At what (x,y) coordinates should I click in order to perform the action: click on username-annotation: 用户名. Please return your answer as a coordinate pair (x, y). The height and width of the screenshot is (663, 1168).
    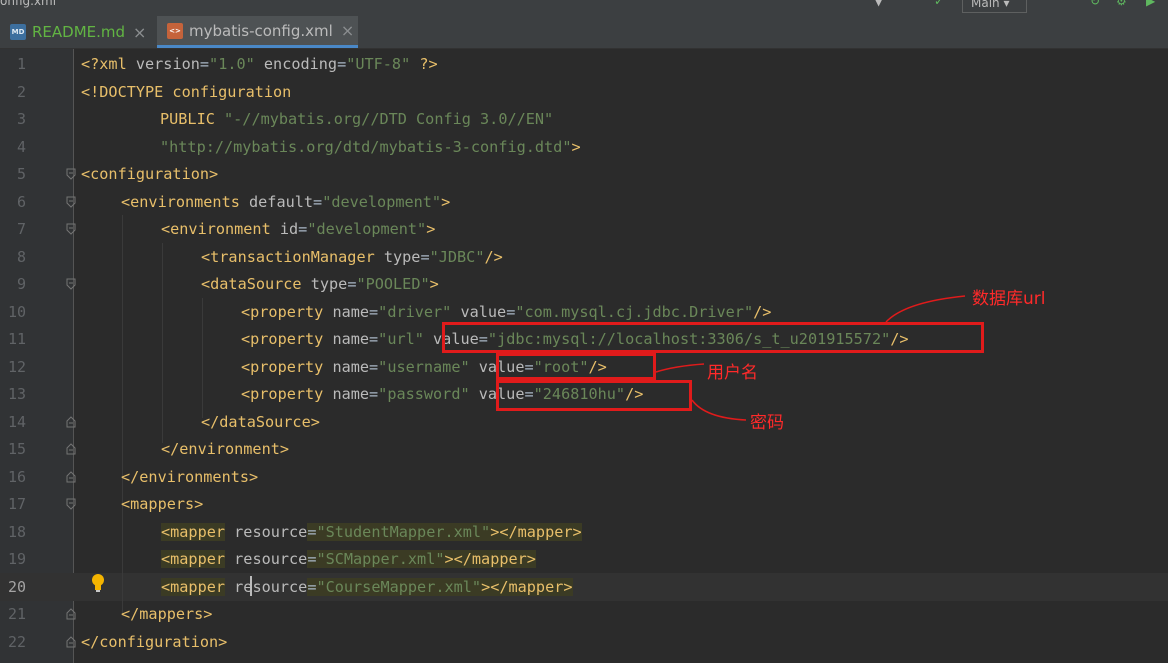
    Looking at the image, I should click on (732, 373).